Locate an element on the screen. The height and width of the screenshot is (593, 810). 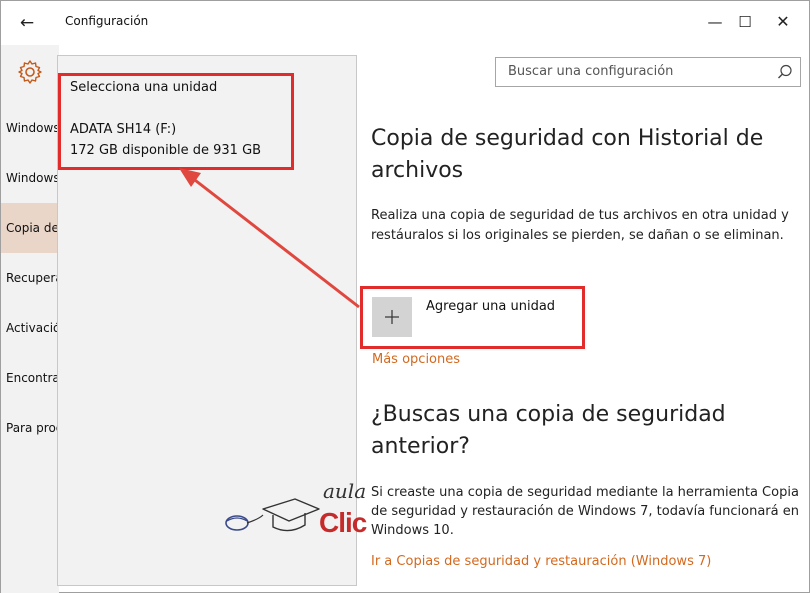
search-box: Buscar una configuración is located at coordinates (648, 72).